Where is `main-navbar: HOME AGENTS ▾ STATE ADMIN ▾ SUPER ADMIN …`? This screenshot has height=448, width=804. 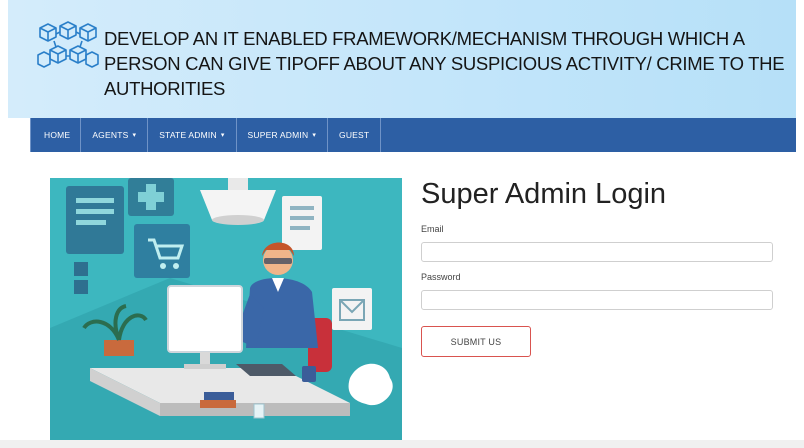
main-navbar: HOME AGENTS ▾ STATE ADMIN ▾ SUPER ADMIN … is located at coordinates (413, 135).